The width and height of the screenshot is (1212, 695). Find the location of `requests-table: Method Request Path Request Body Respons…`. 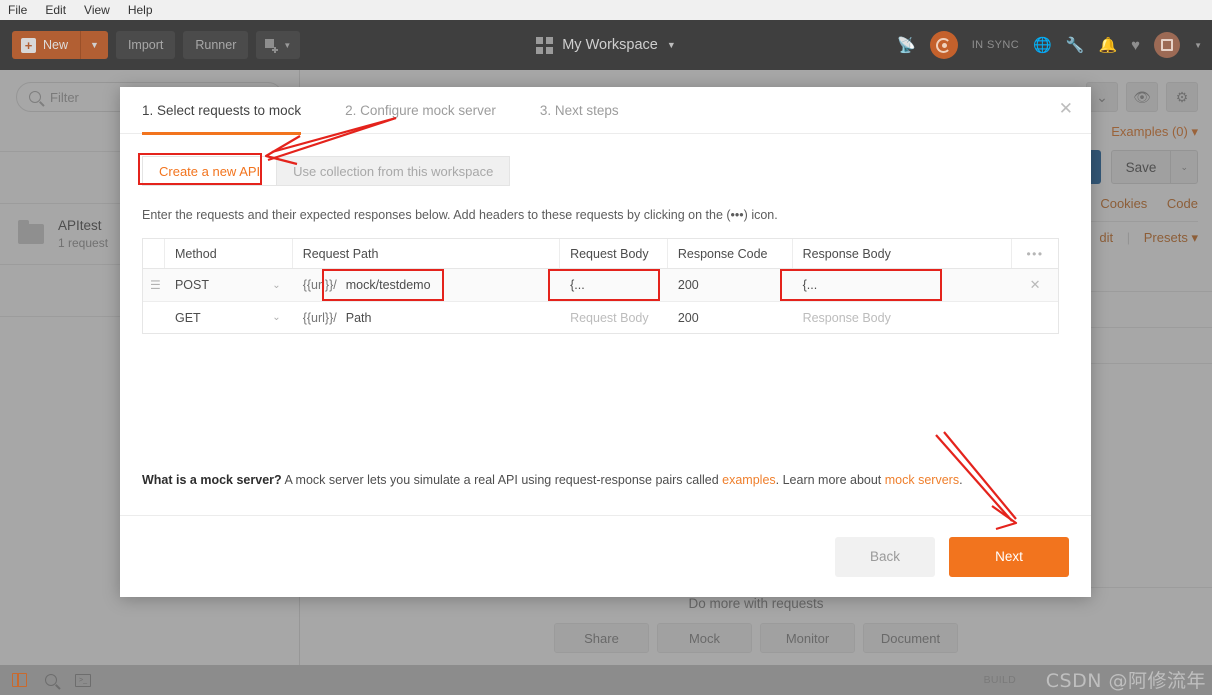

requests-table: Method Request Path Request Body Respons… is located at coordinates (600, 286).